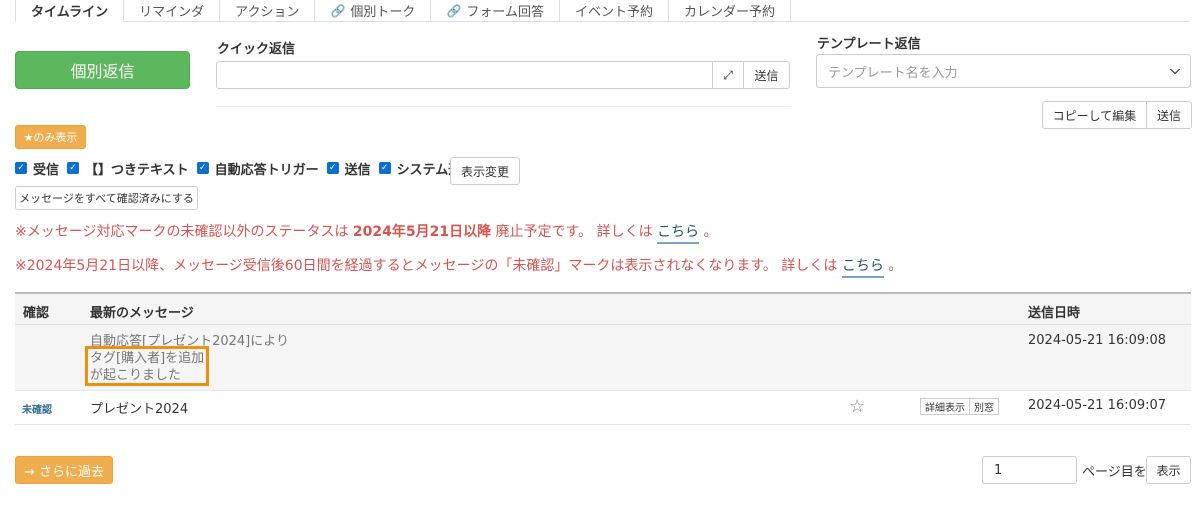 This screenshot has height=516, width=1200. What do you see at coordinates (1029, 470) in the screenshot?
I see `page-number-input: 1` at bounding box center [1029, 470].